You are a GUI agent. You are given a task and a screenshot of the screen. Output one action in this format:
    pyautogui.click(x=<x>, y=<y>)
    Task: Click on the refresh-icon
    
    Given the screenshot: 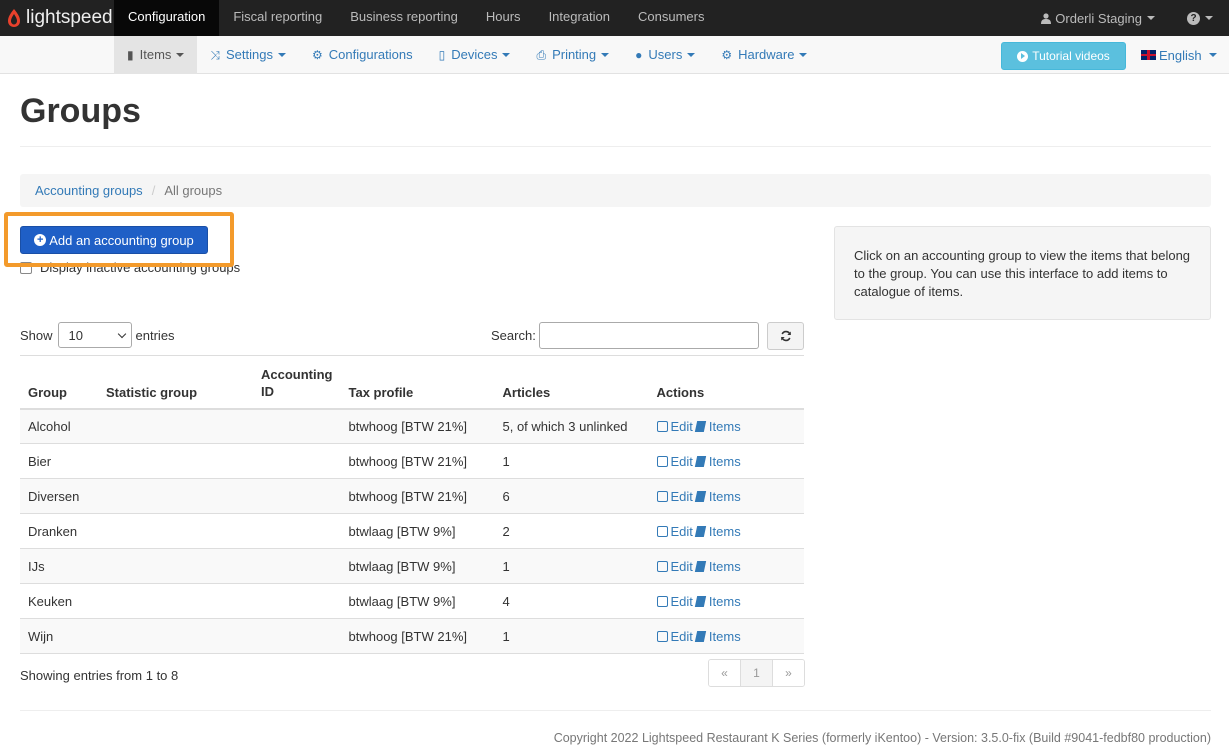 What is the action you would take?
    pyautogui.click(x=785, y=336)
    